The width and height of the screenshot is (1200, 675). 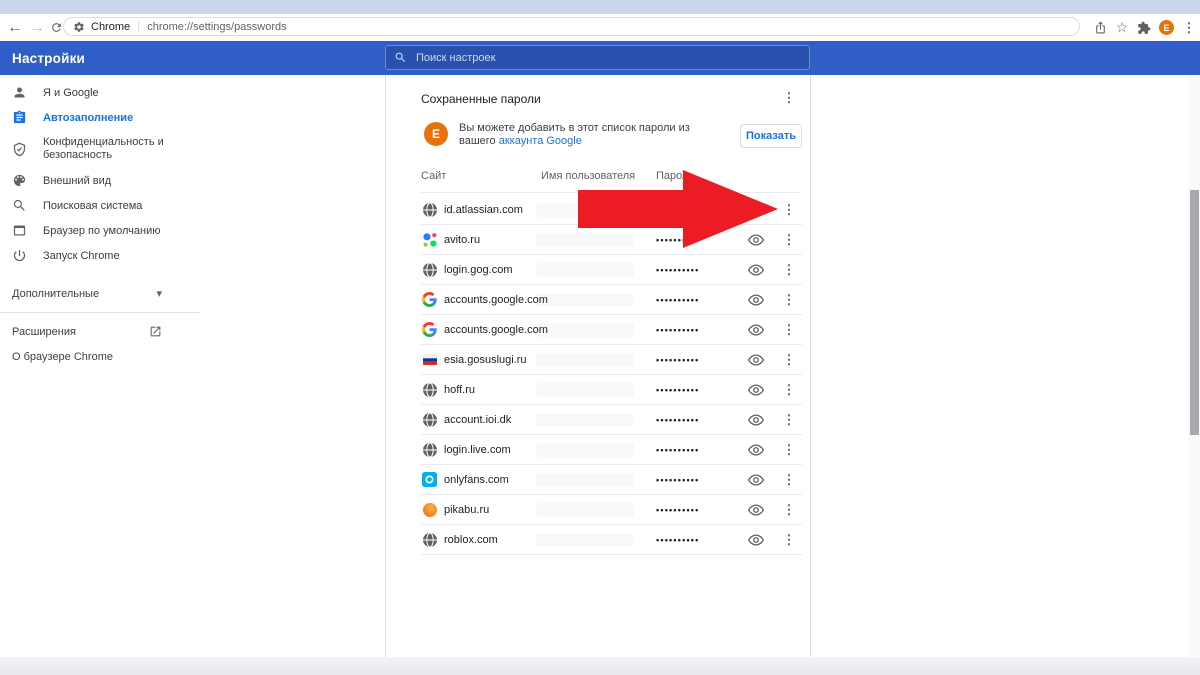 What do you see at coordinates (19, 256) in the screenshot?
I see `power-icon` at bounding box center [19, 256].